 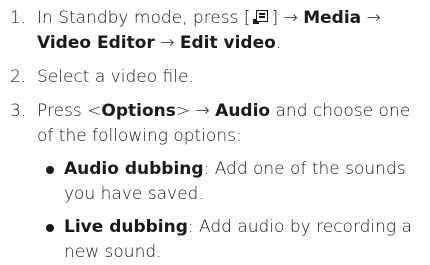 I want to click on option-name: Audio dubbing, so click(x=134, y=169).